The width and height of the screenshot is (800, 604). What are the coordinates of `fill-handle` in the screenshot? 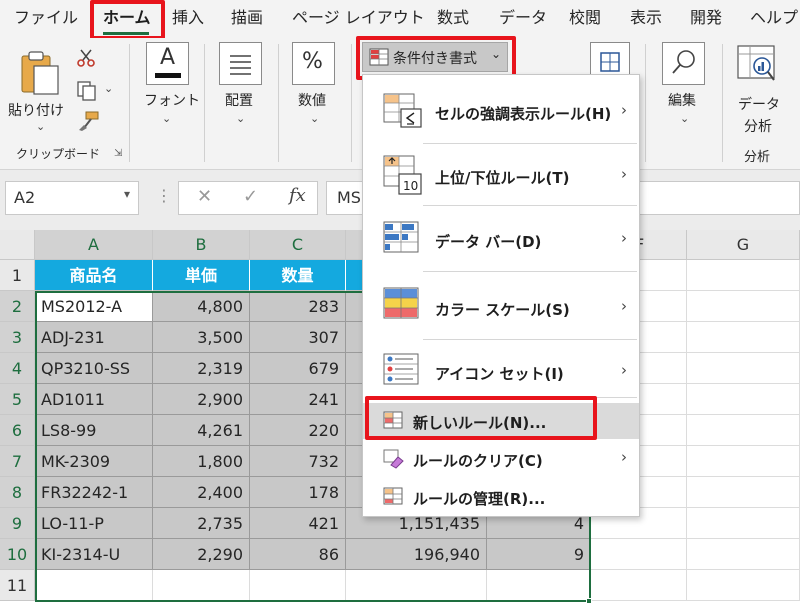 It's located at (589, 601).